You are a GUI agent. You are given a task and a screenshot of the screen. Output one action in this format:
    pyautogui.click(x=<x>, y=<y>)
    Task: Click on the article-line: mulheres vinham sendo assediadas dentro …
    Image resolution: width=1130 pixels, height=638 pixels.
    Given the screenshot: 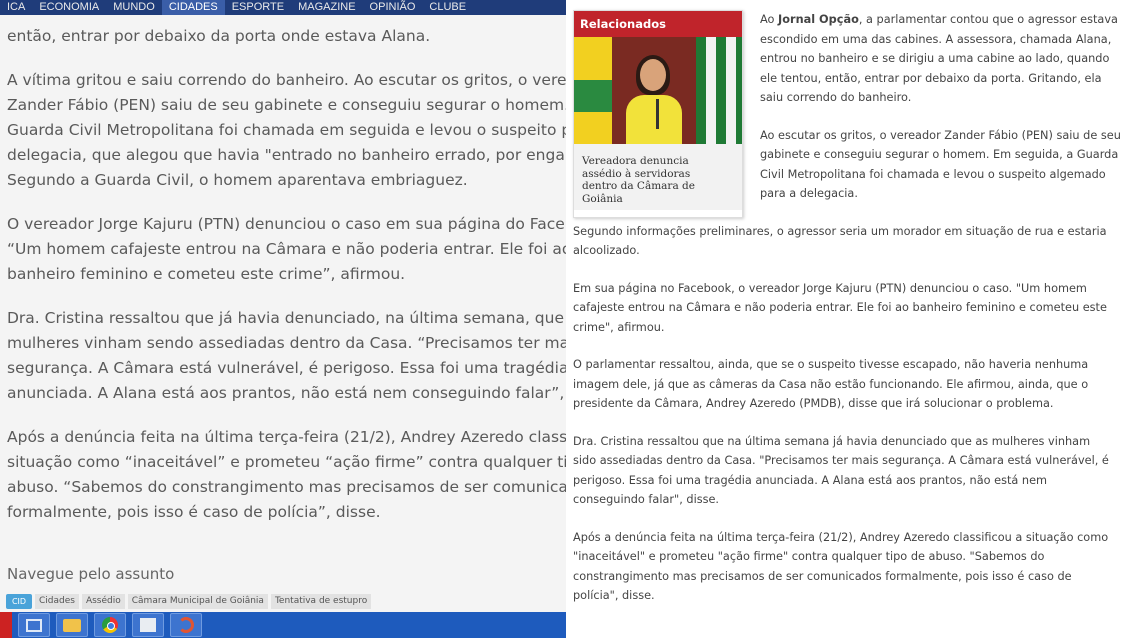 What is the action you would take?
    pyautogui.click(x=286, y=343)
    